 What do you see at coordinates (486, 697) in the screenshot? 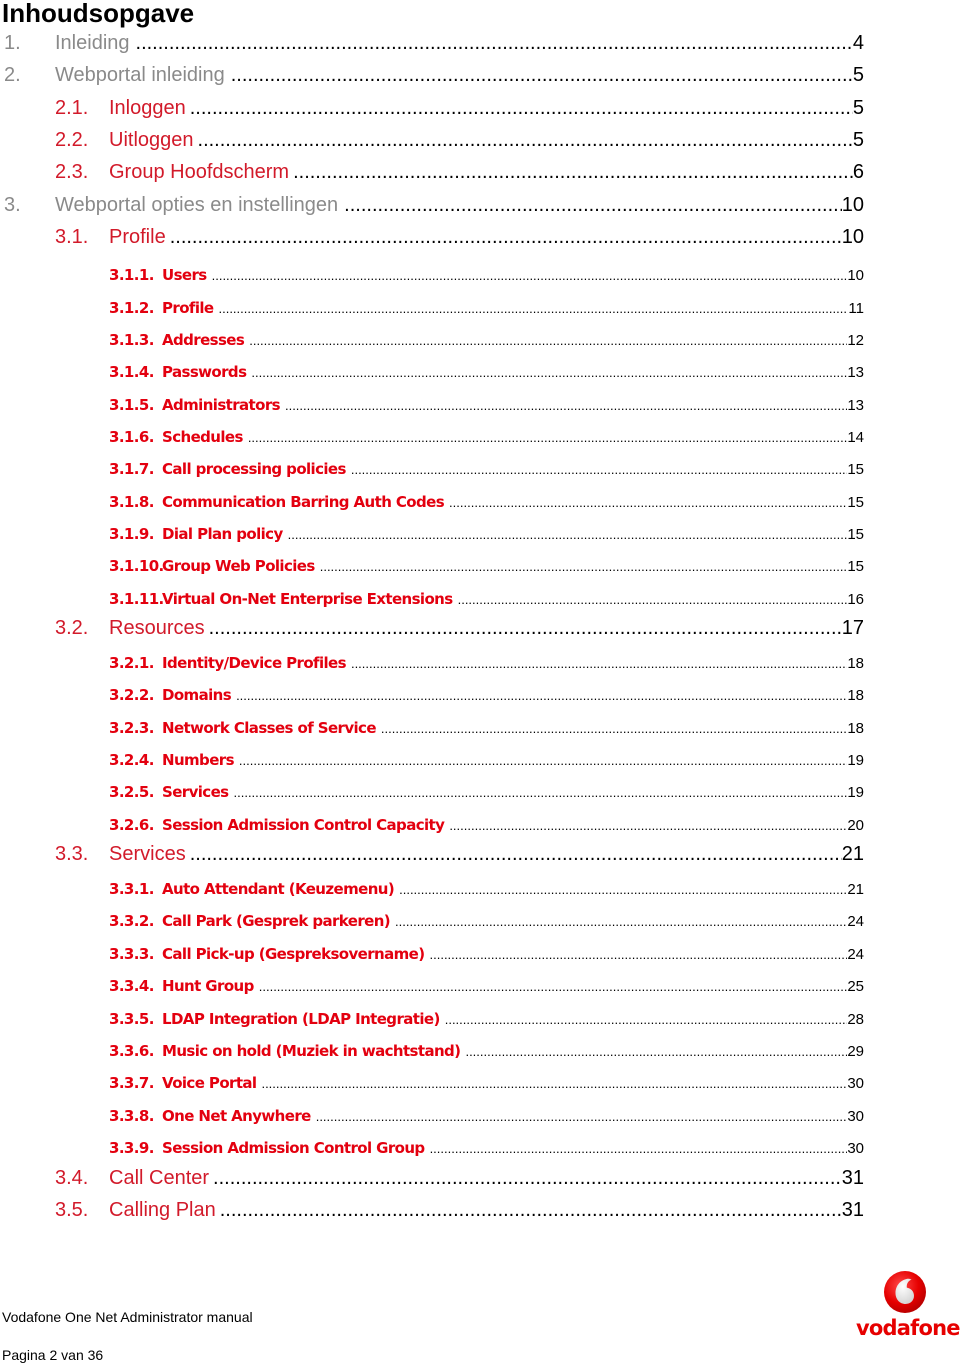
I see `toc-entry: 3.2.2. Domains 18` at bounding box center [486, 697].